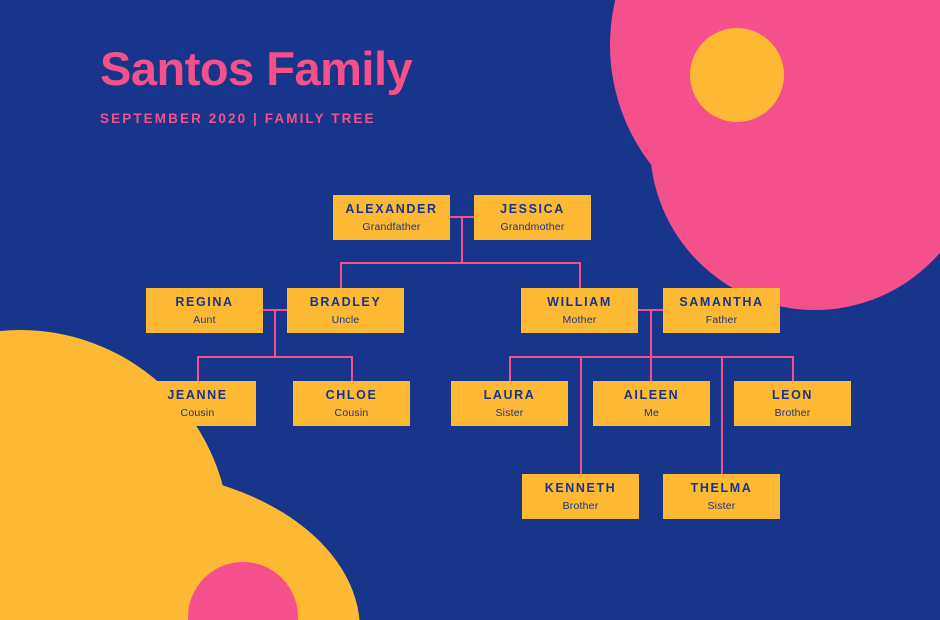 This screenshot has height=620, width=940. Describe the element at coordinates (721, 320) in the screenshot. I see `person-relation: Father` at that location.